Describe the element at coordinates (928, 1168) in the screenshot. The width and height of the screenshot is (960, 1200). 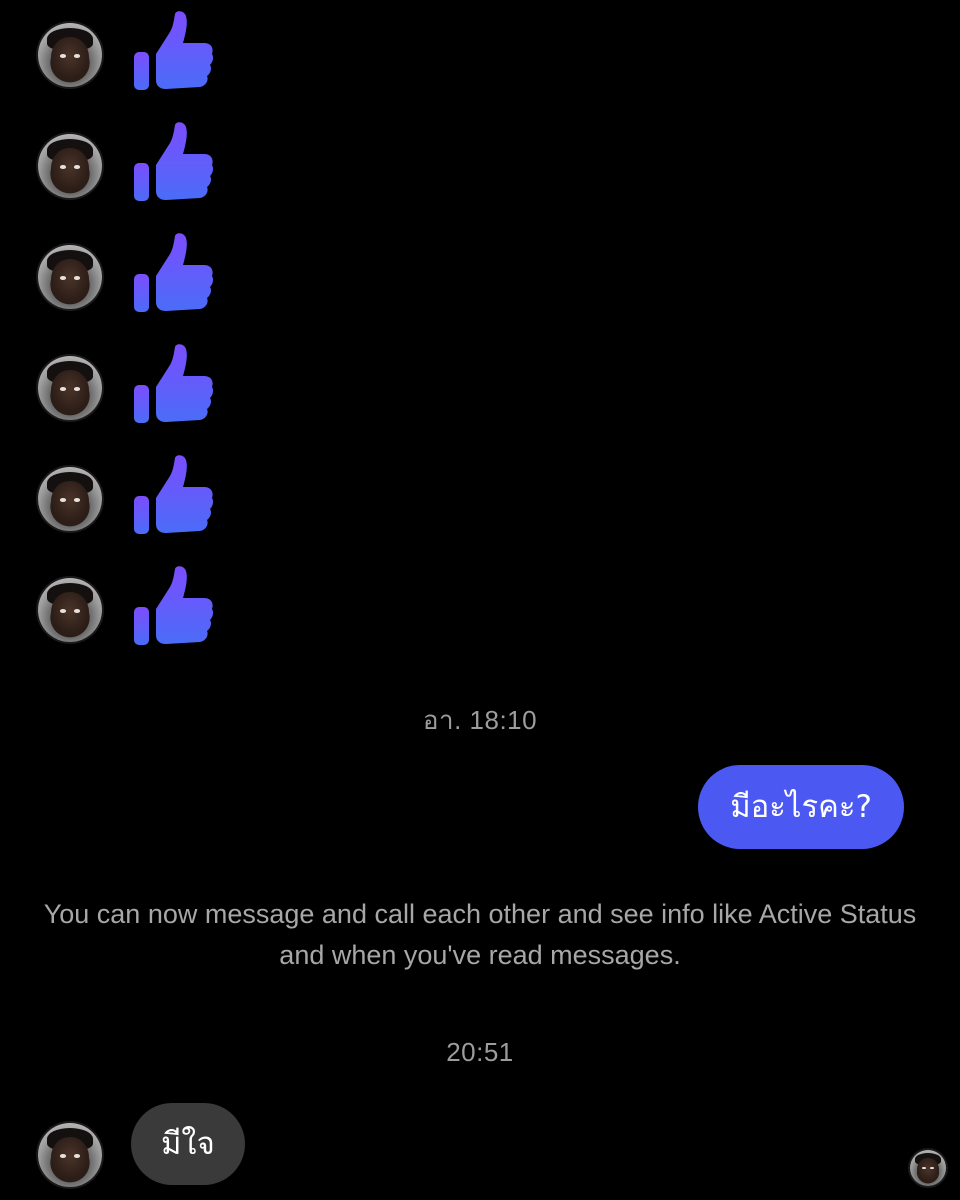
I see `read-receipt-avatar` at that location.